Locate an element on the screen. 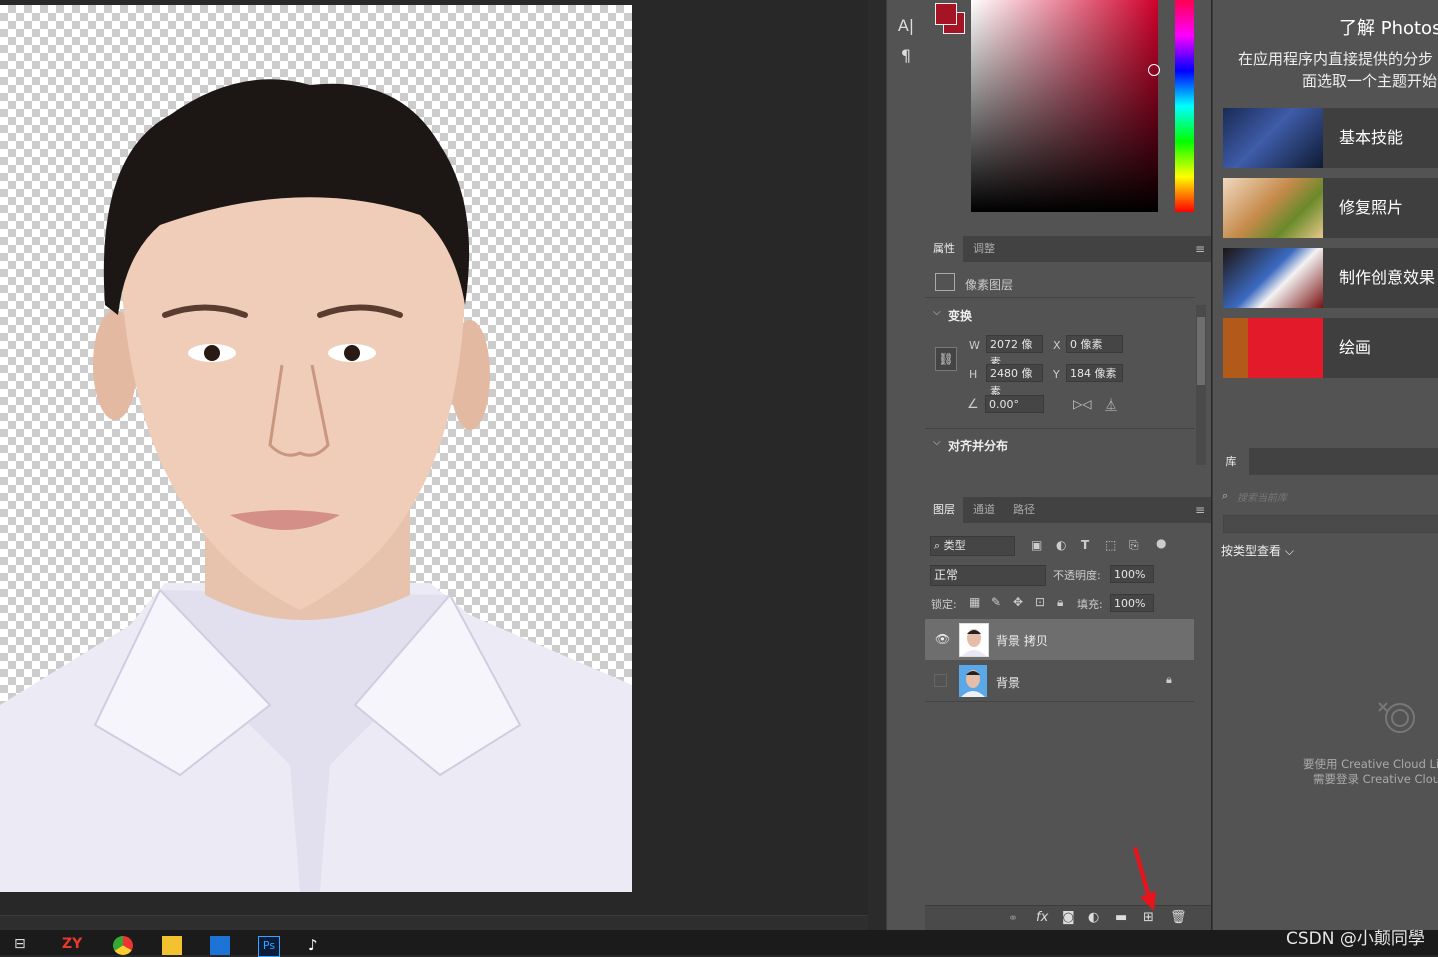 This screenshot has width=1438, height=957. topic-painting: 绘画 is located at coordinates (1330, 348).